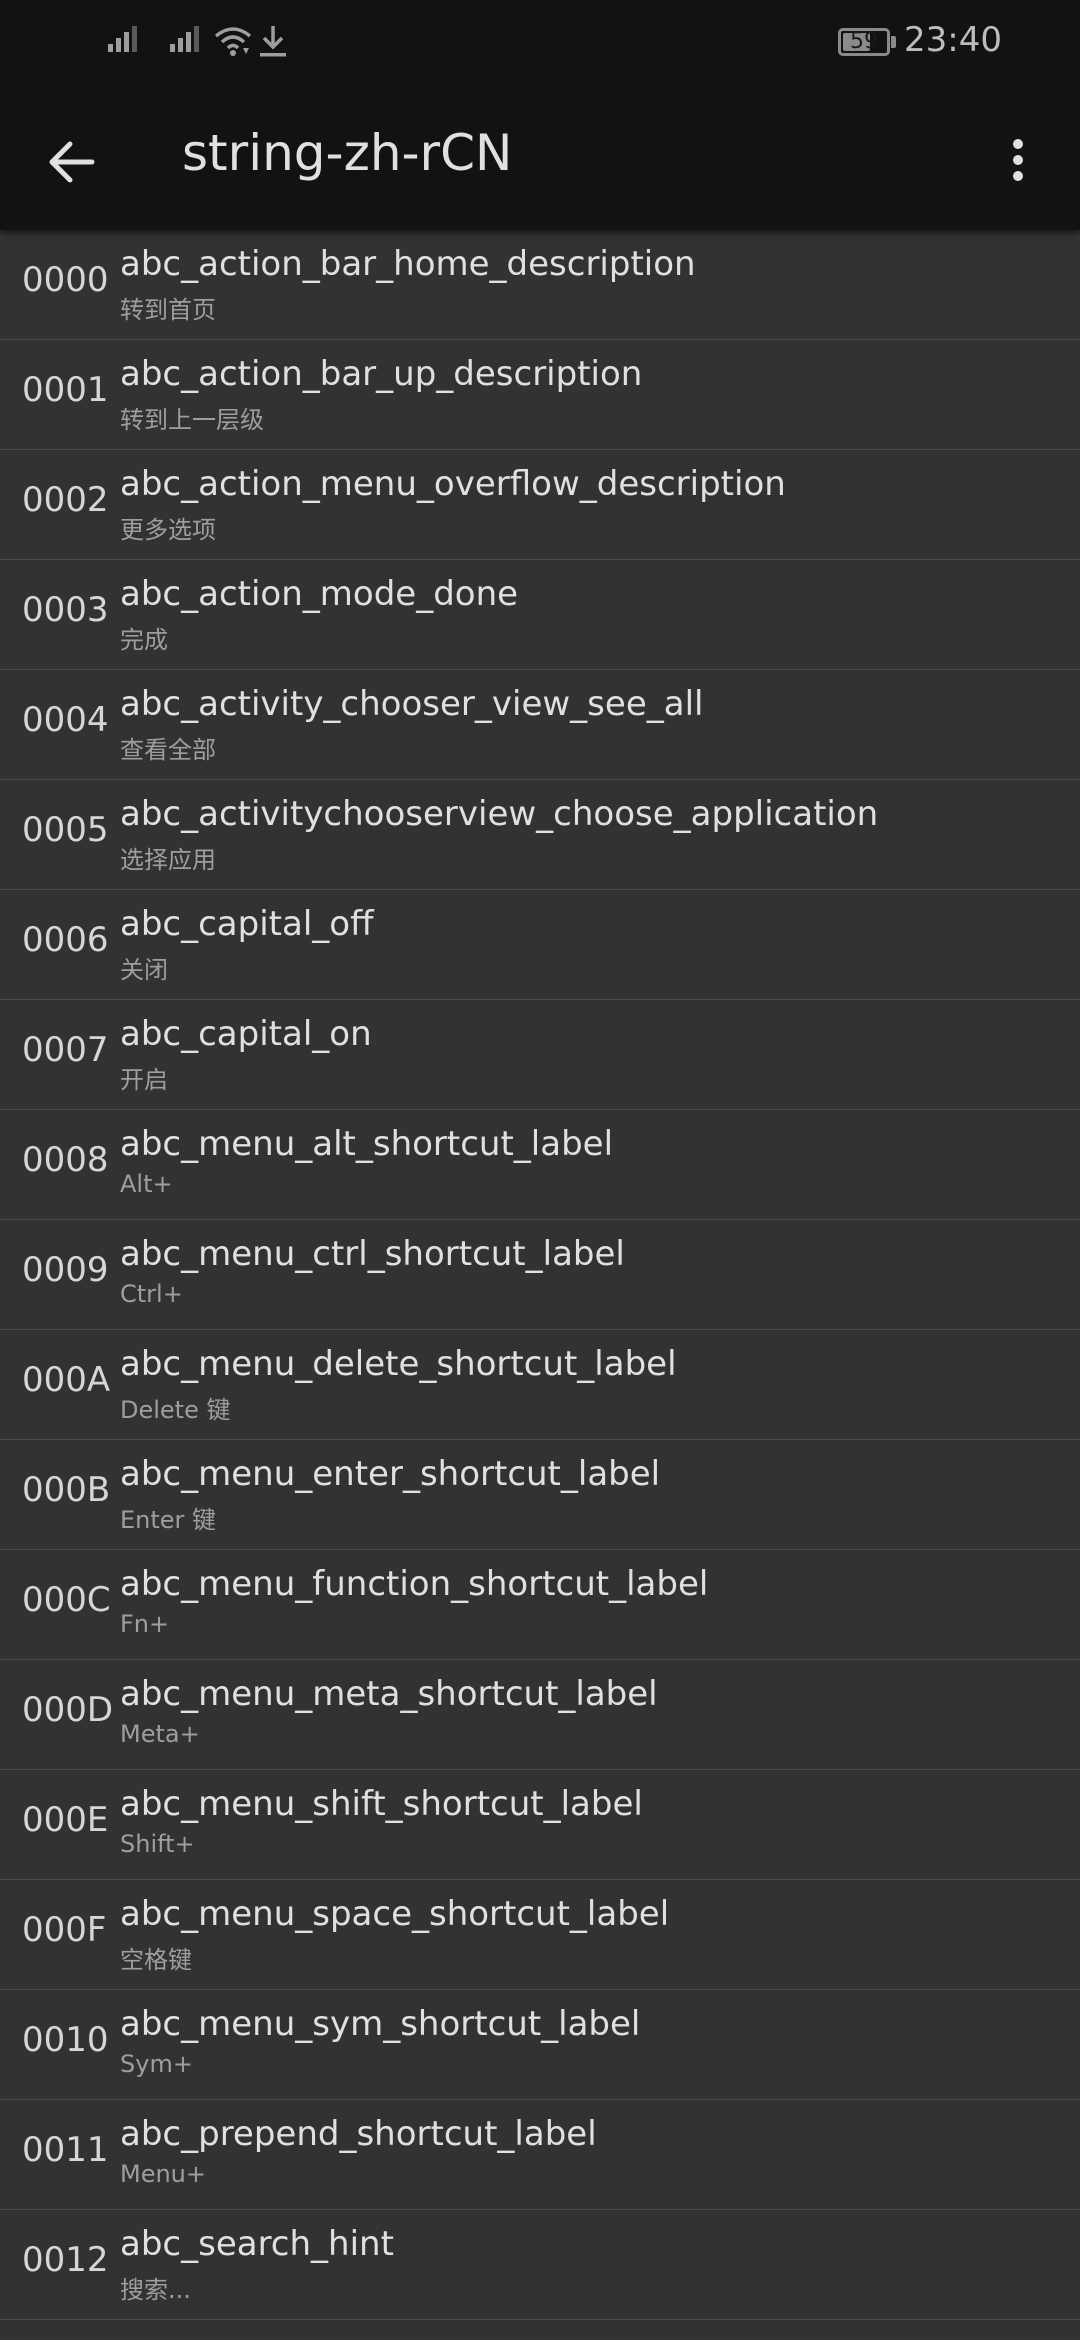 The height and width of the screenshot is (2340, 1080). Describe the element at coordinates (65, 1050) in the screenshot. I see `entry-index: 0007` at that location.